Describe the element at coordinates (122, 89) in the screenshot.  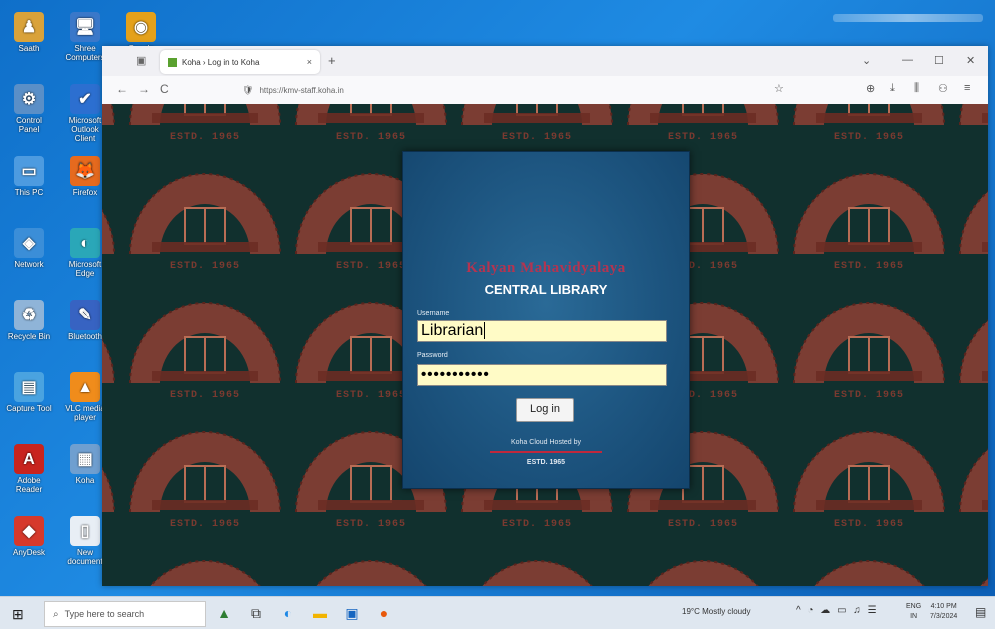
I see `back-button: ←` at that location.